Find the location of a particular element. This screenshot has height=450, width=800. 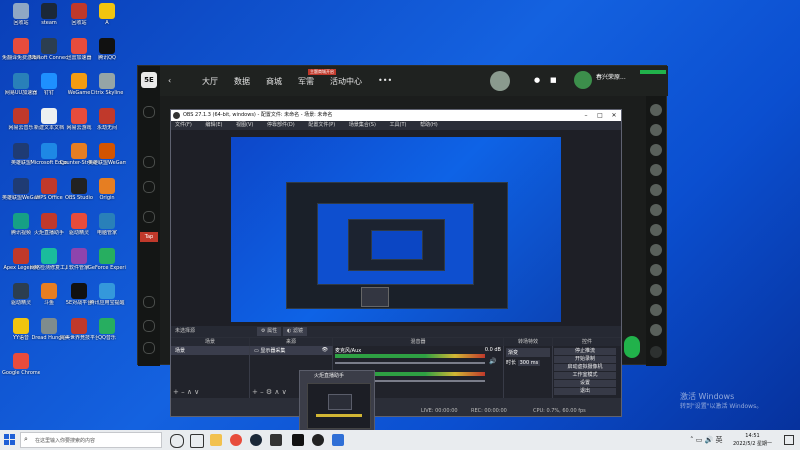

5e-bell-icon: ● is located at coordinates (537, 80).